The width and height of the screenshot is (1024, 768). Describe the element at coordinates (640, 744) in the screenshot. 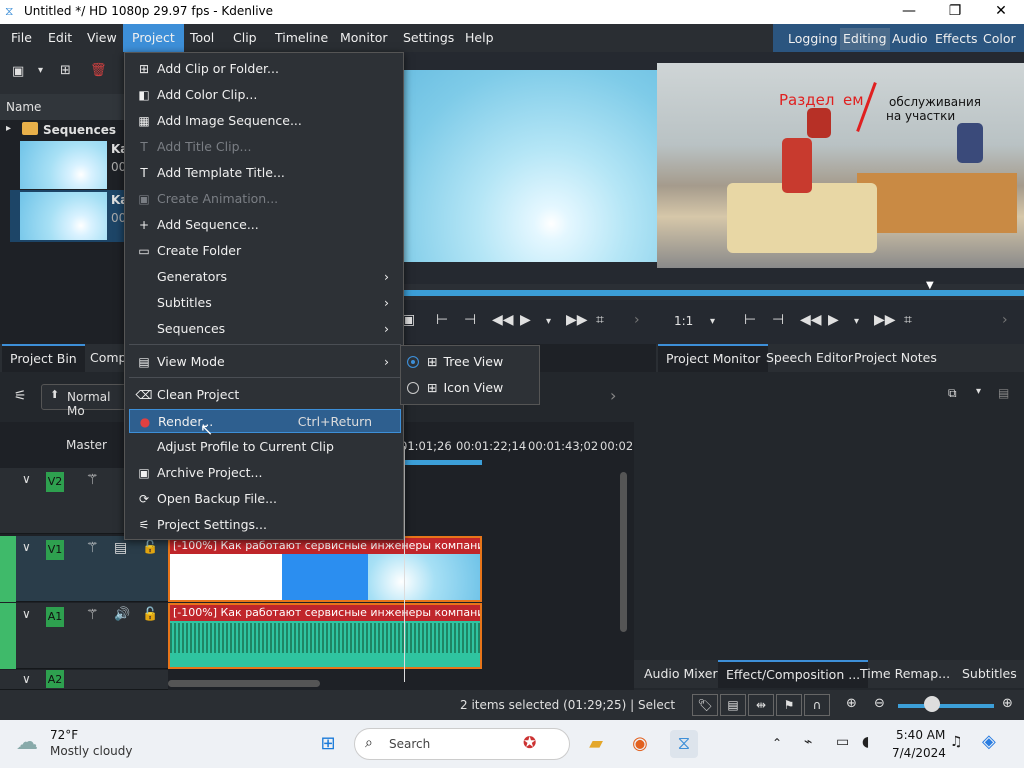

I see `firefox-icon: ◉` at that location.